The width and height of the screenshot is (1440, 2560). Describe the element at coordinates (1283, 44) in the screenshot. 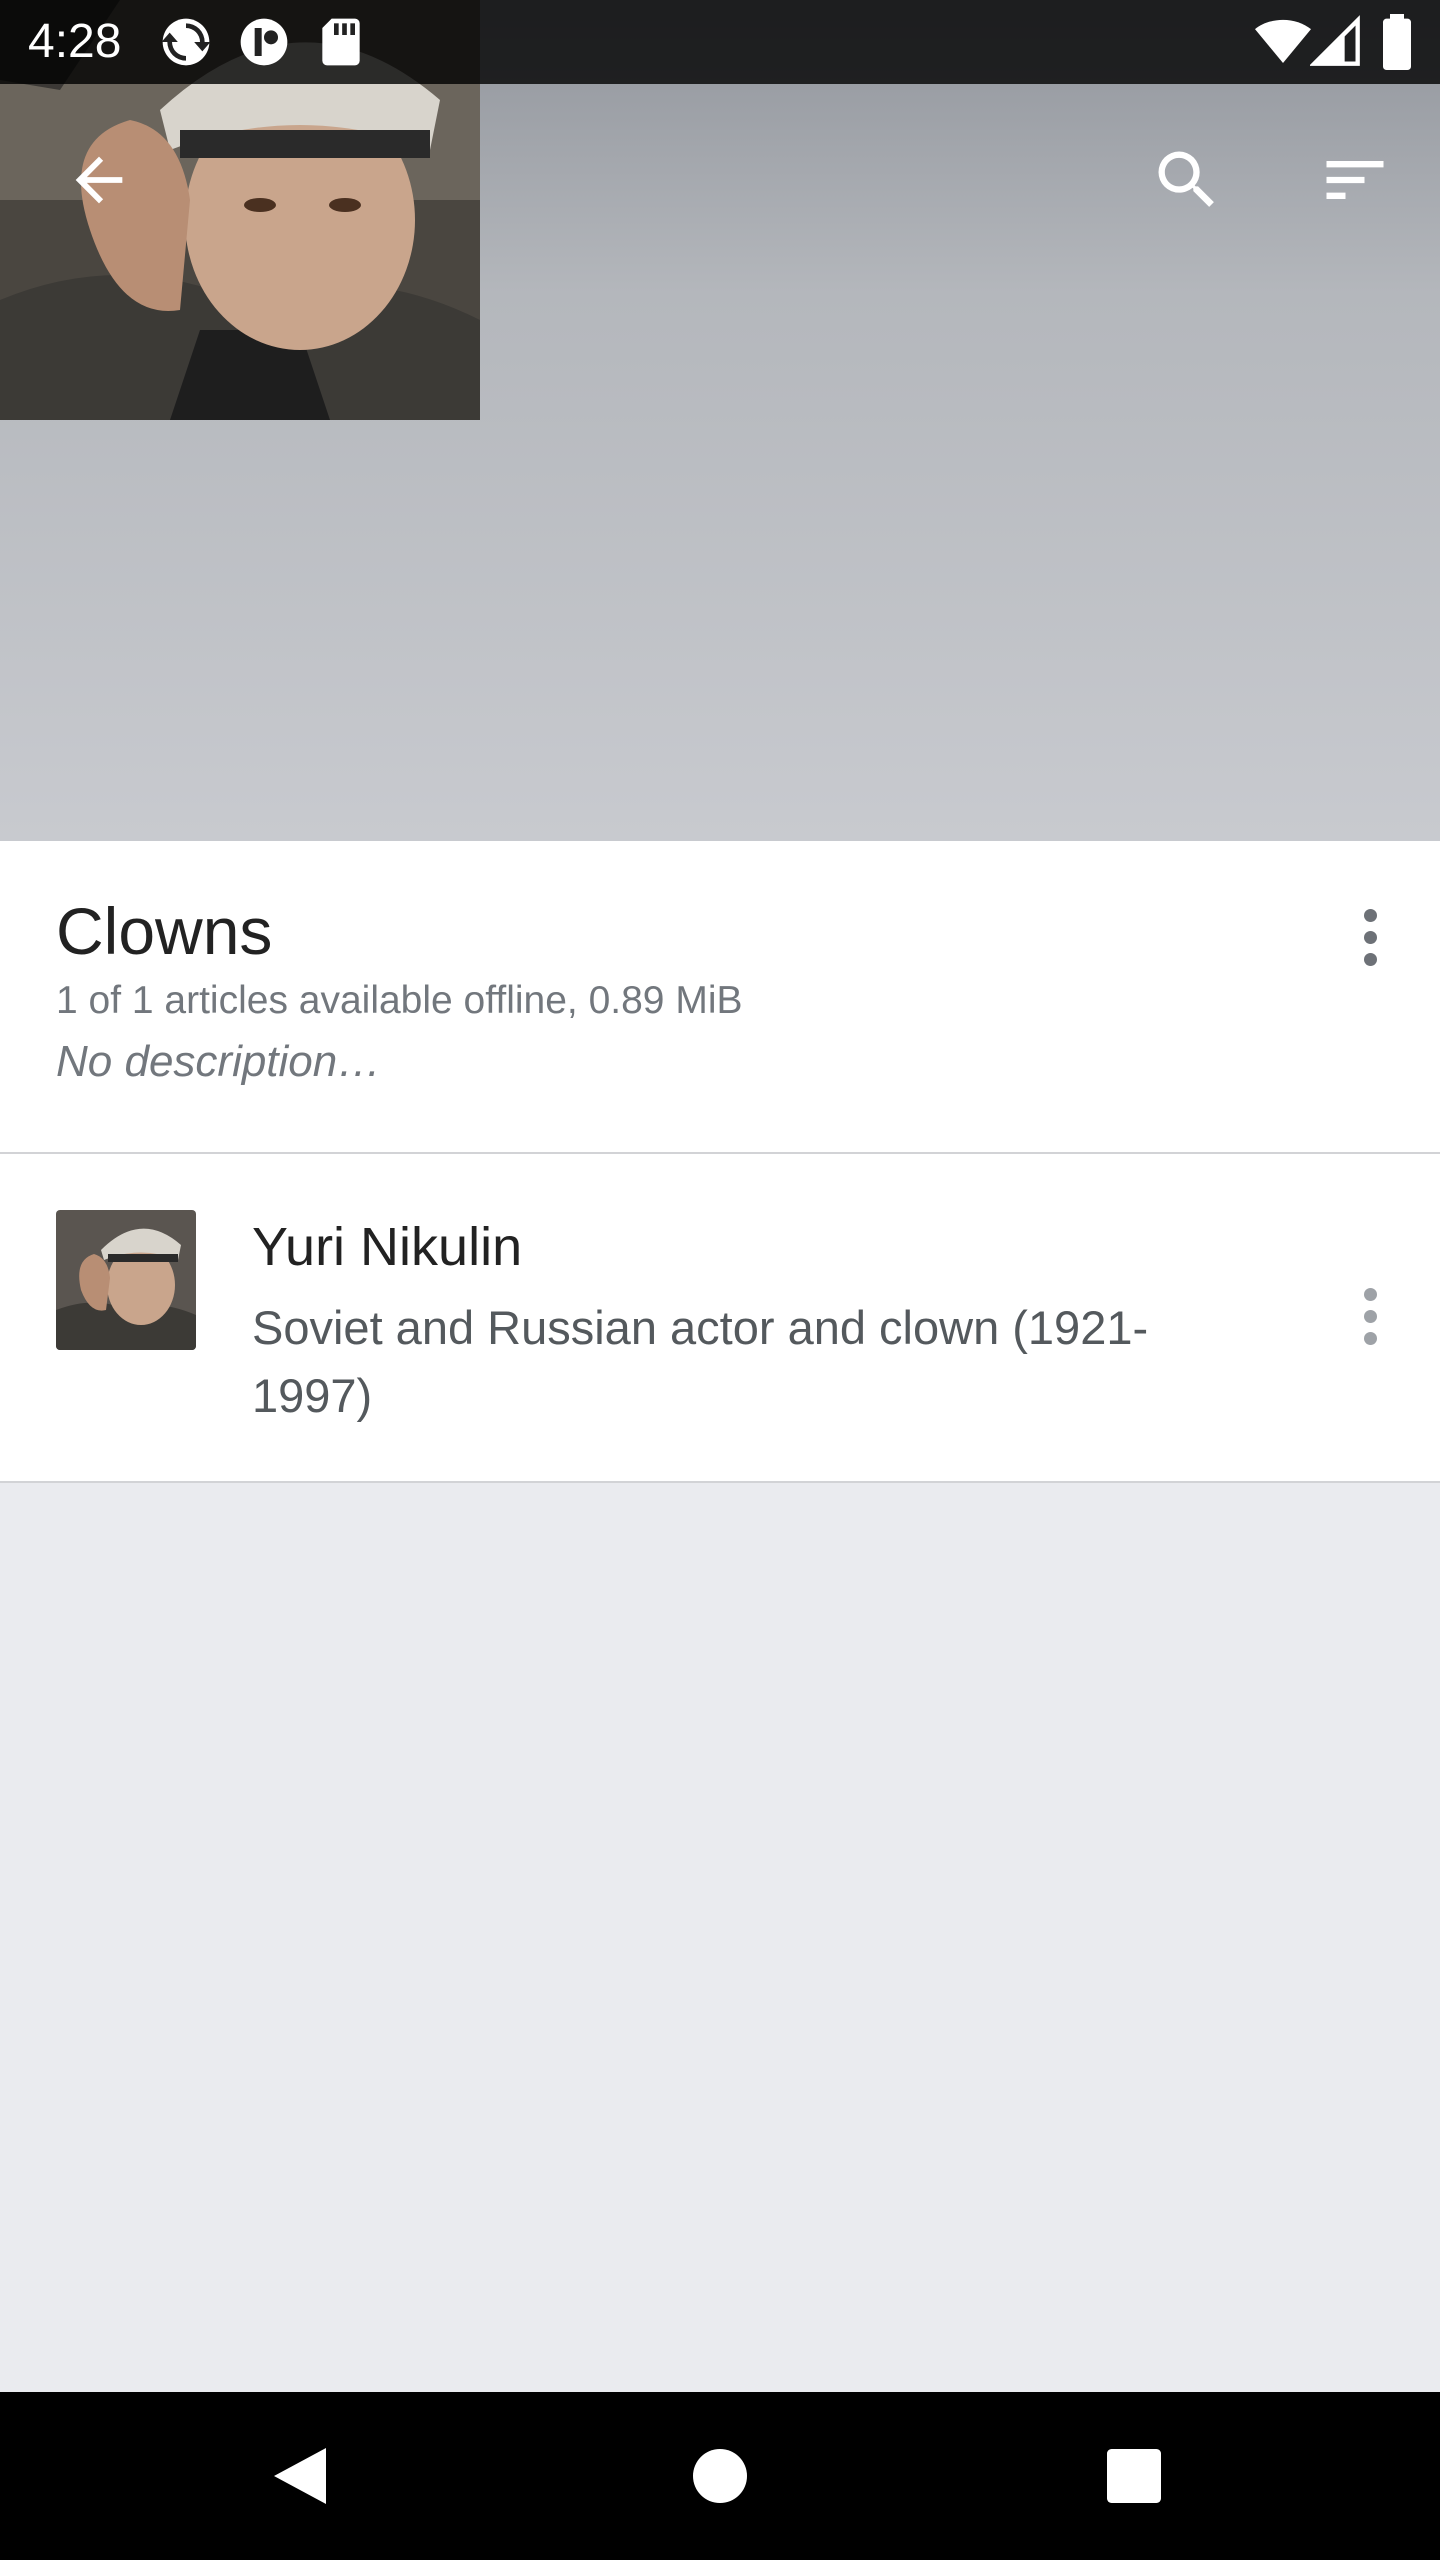

I see `wifi-icon` at that location.